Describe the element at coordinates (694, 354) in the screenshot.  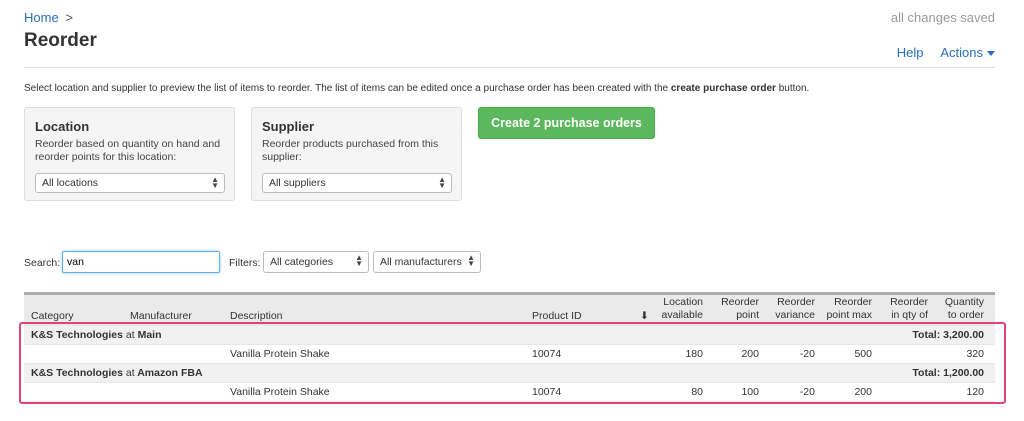
I see `cell-location-available: 180` at that location.